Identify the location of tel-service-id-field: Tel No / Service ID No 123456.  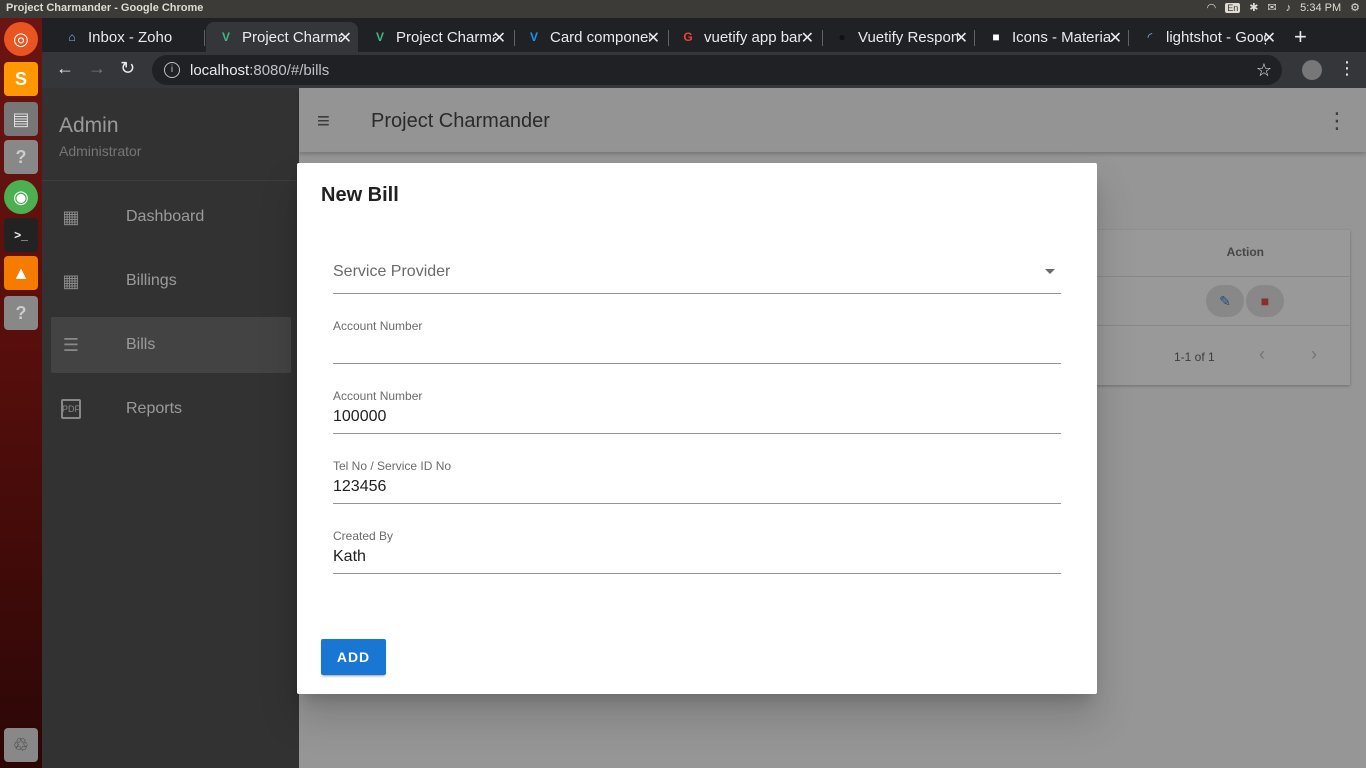
(697, 481).